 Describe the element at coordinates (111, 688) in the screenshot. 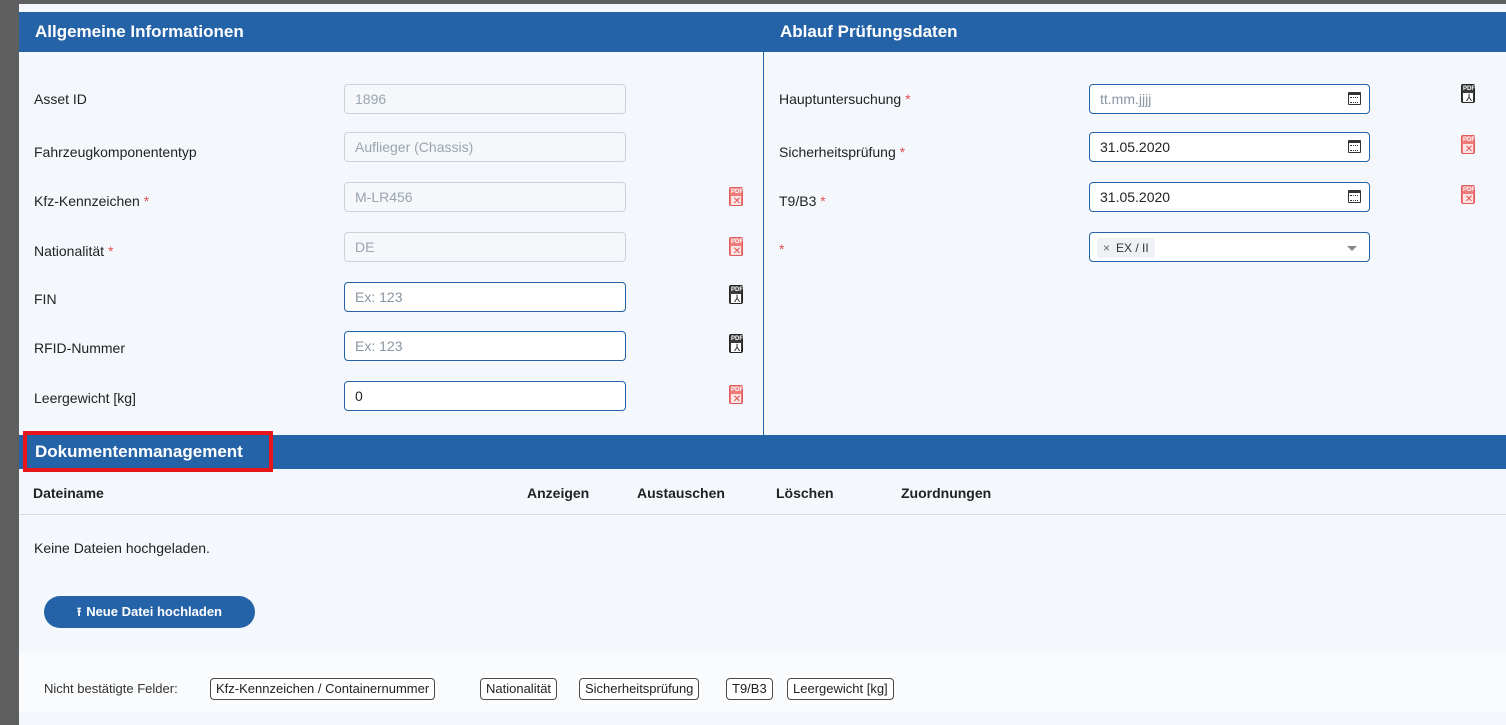

I see `unconfirmed-fields-label: Nicht bestätigte Felder:` at that location.